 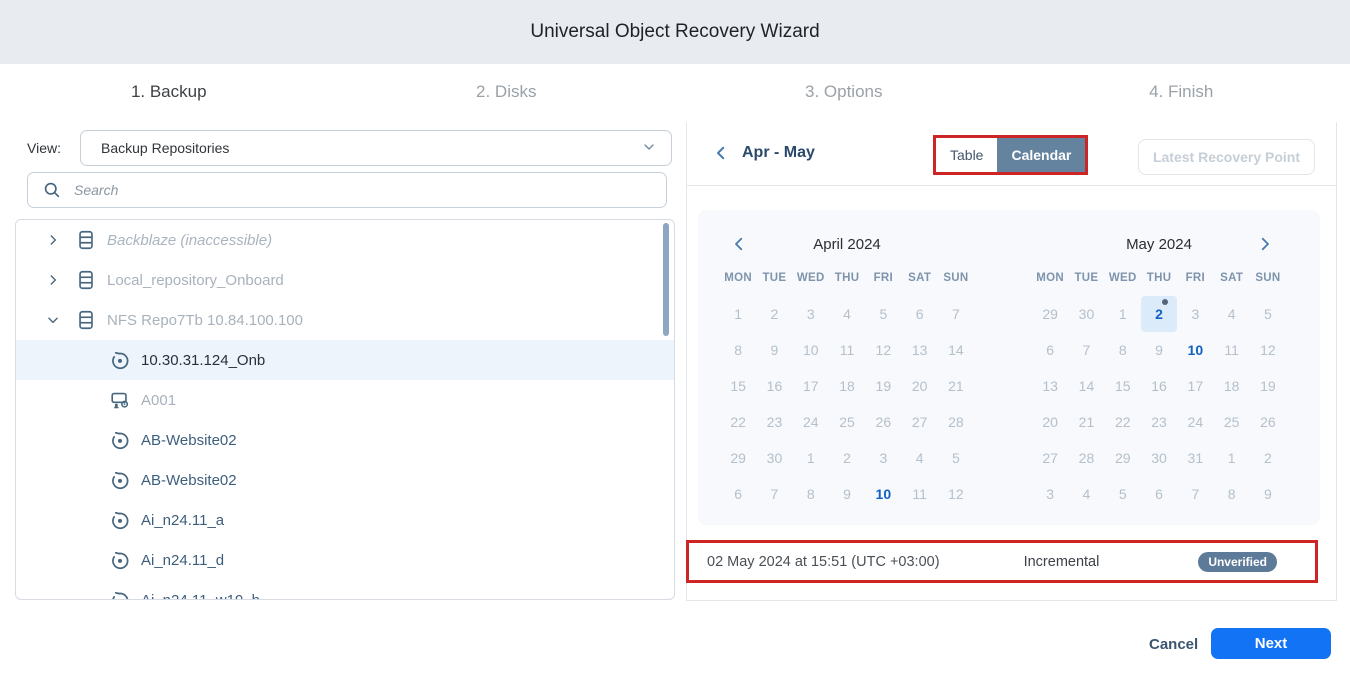 I want to click on calendar-toggle-button: Calendar, so click(x=1041, y=155).